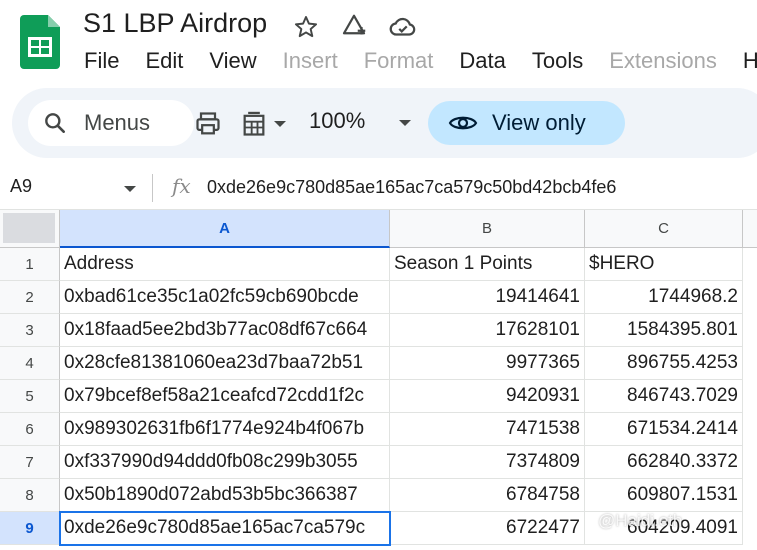 This screenshot has width=757, height=550. Describe the element at coordinates (30, 330) in the screenshot. I see `row-header: 3` at that location.